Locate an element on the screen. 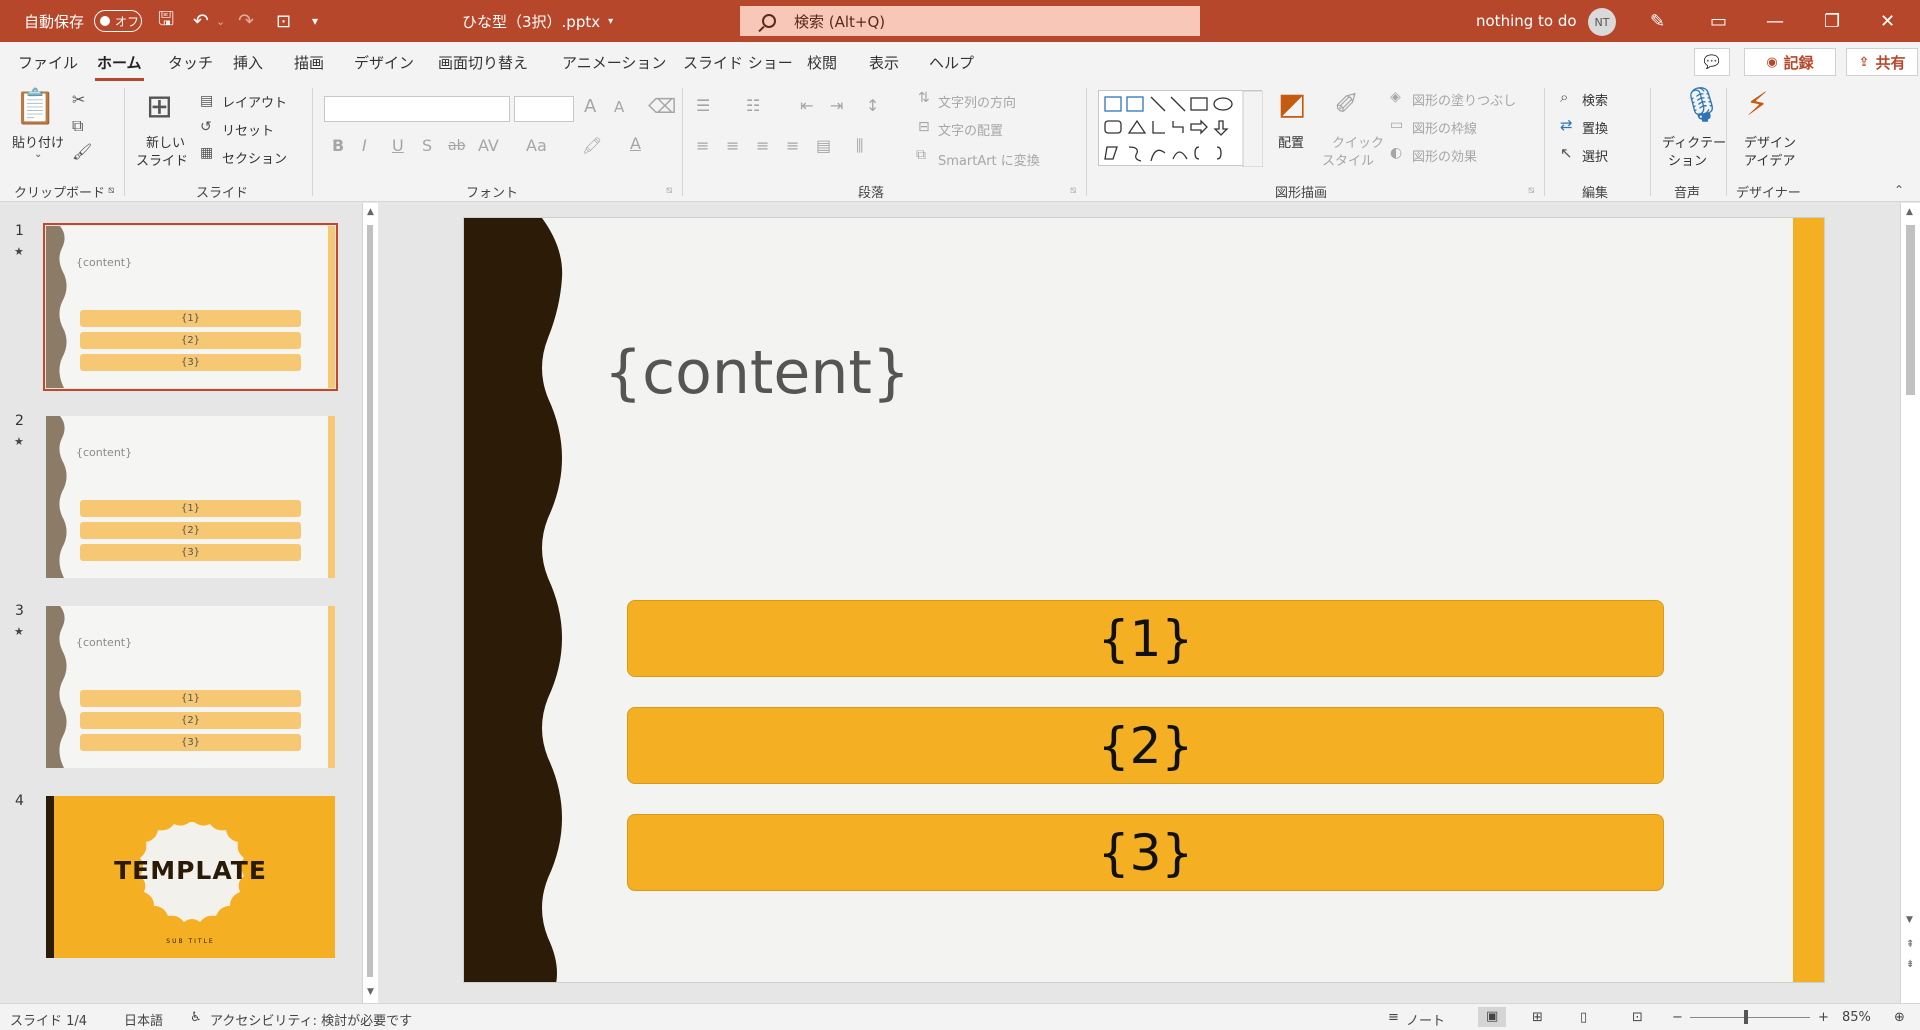  distributed-icon: ▤ is located at coordinates (823, 146).